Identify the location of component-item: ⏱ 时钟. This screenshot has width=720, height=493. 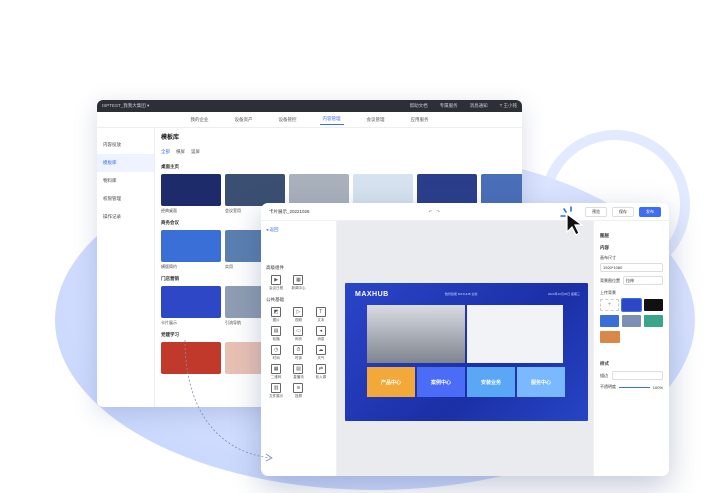
(298, 353).